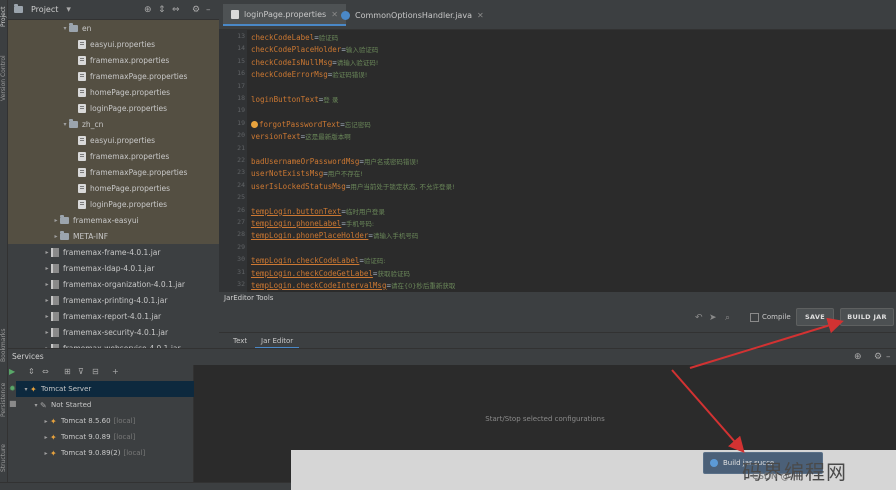  Describe the element at coordinates (113, 236) in the screenshot. I see `tree-item: ▸ META-INF` at that location.